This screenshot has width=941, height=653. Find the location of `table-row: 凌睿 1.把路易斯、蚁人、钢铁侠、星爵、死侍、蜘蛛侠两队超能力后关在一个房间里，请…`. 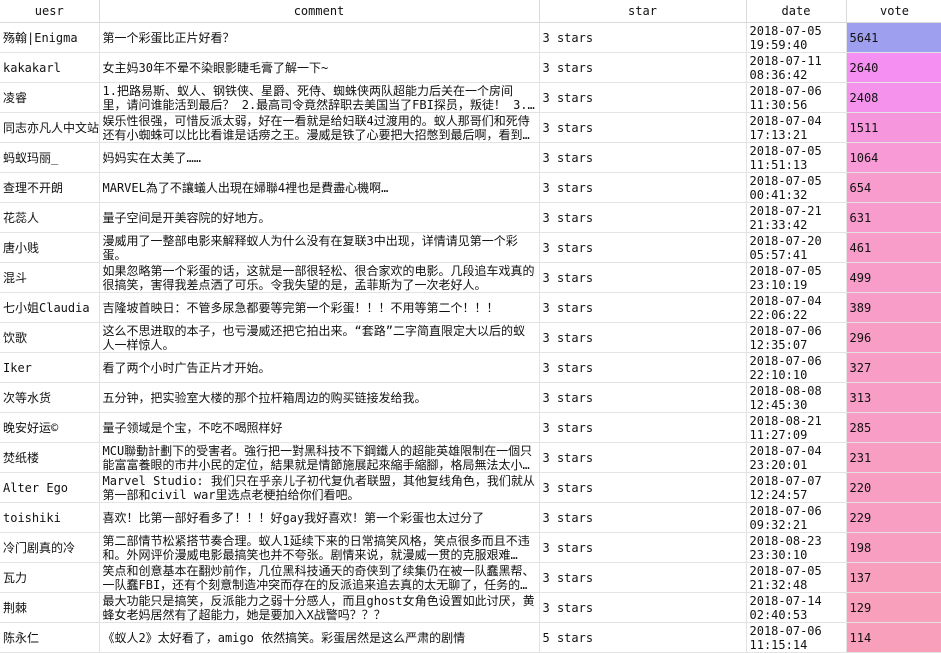

table-row: 凌睿 1.把路易斯、蚁人、钢铁侠、星爵、死侍、蜘蛛侠两队超能力后关在一个房间里，请… is located at coordinates (470, 97).